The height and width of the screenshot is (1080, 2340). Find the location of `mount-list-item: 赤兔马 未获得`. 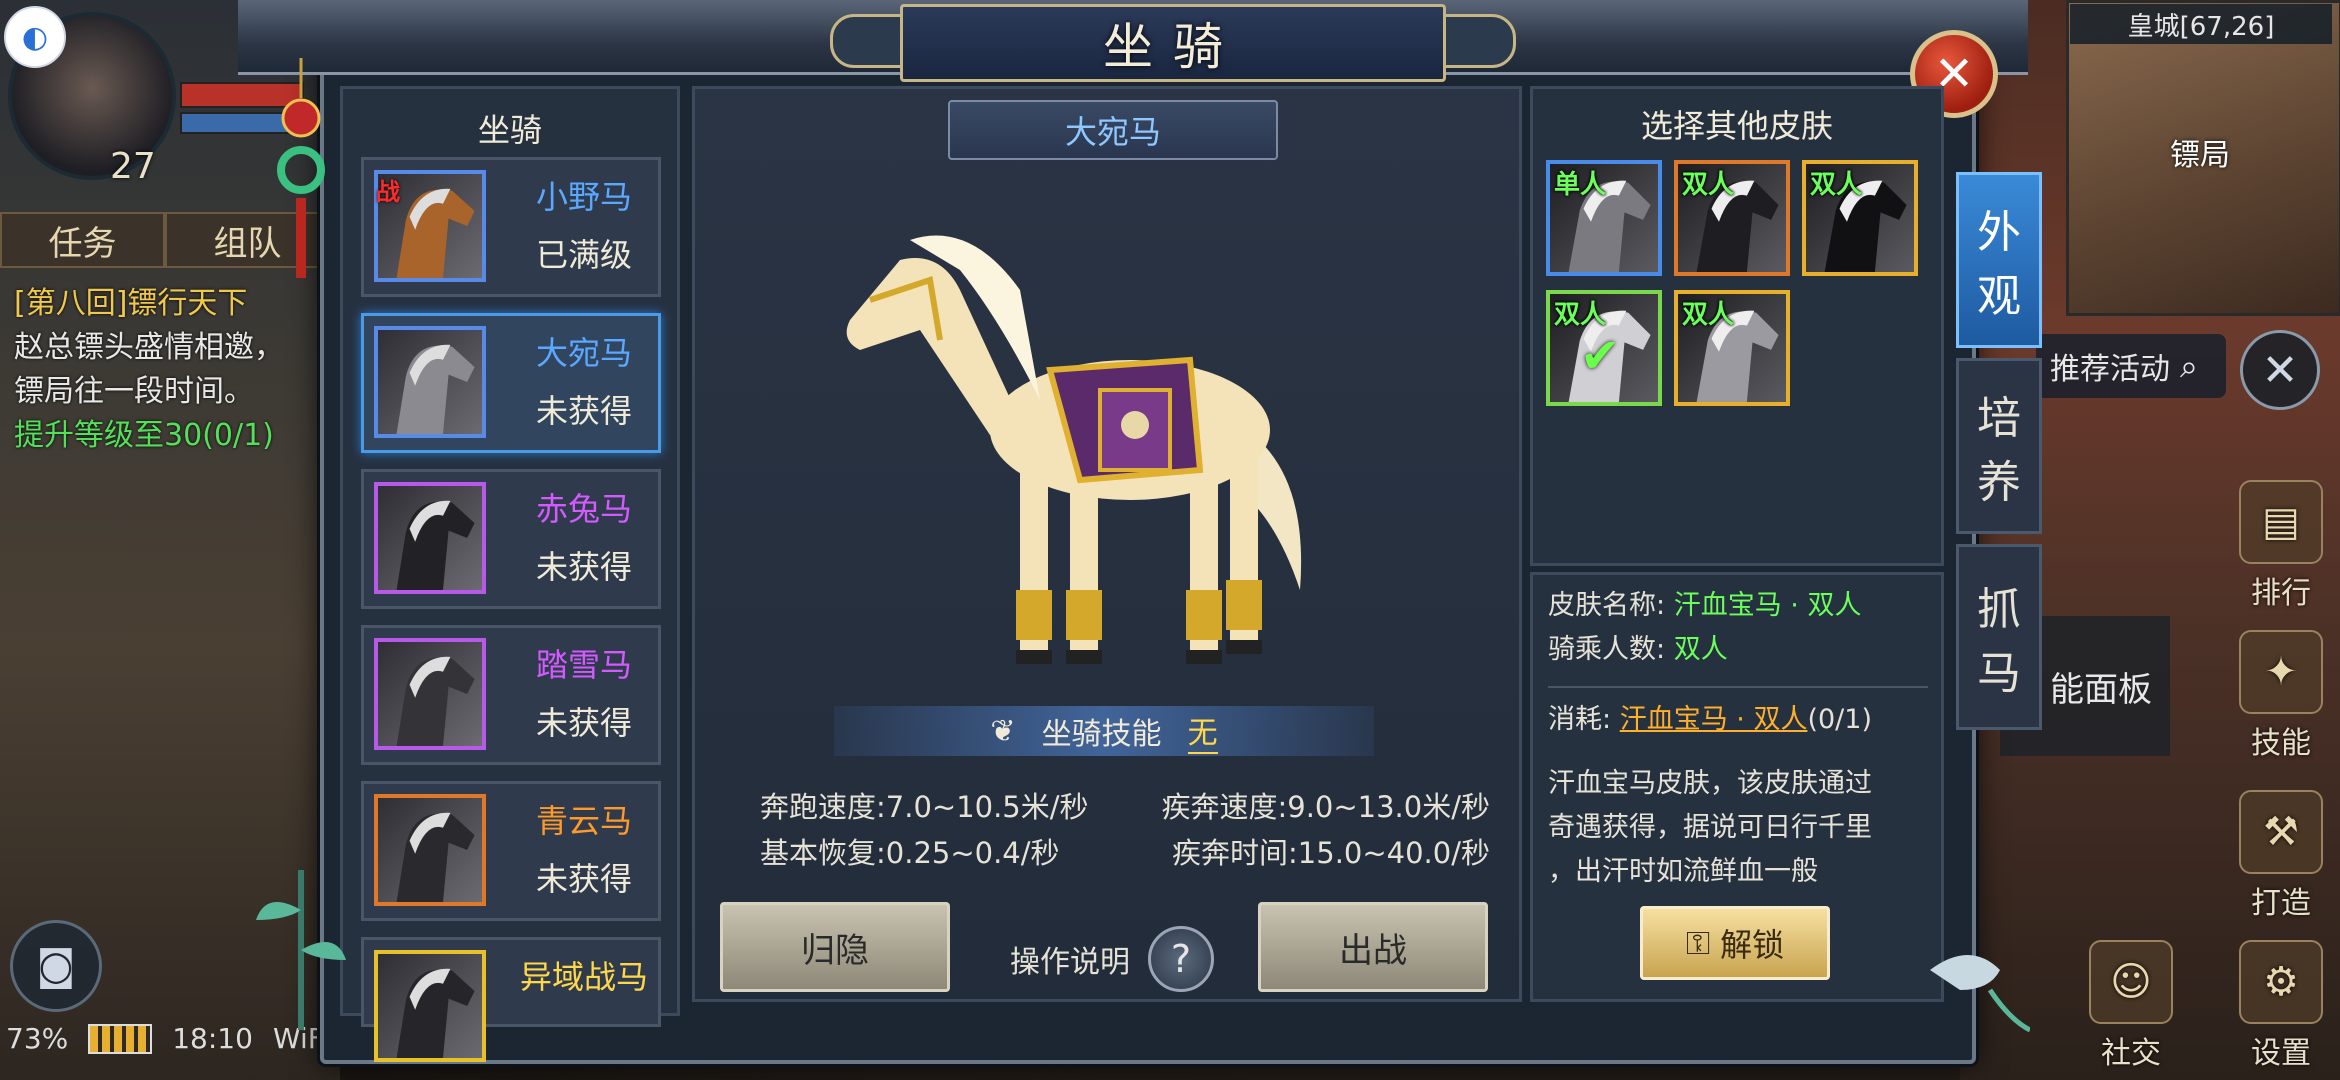

mount-list-item: 赤兔马 未获得 is located at coordinates (511, 539).